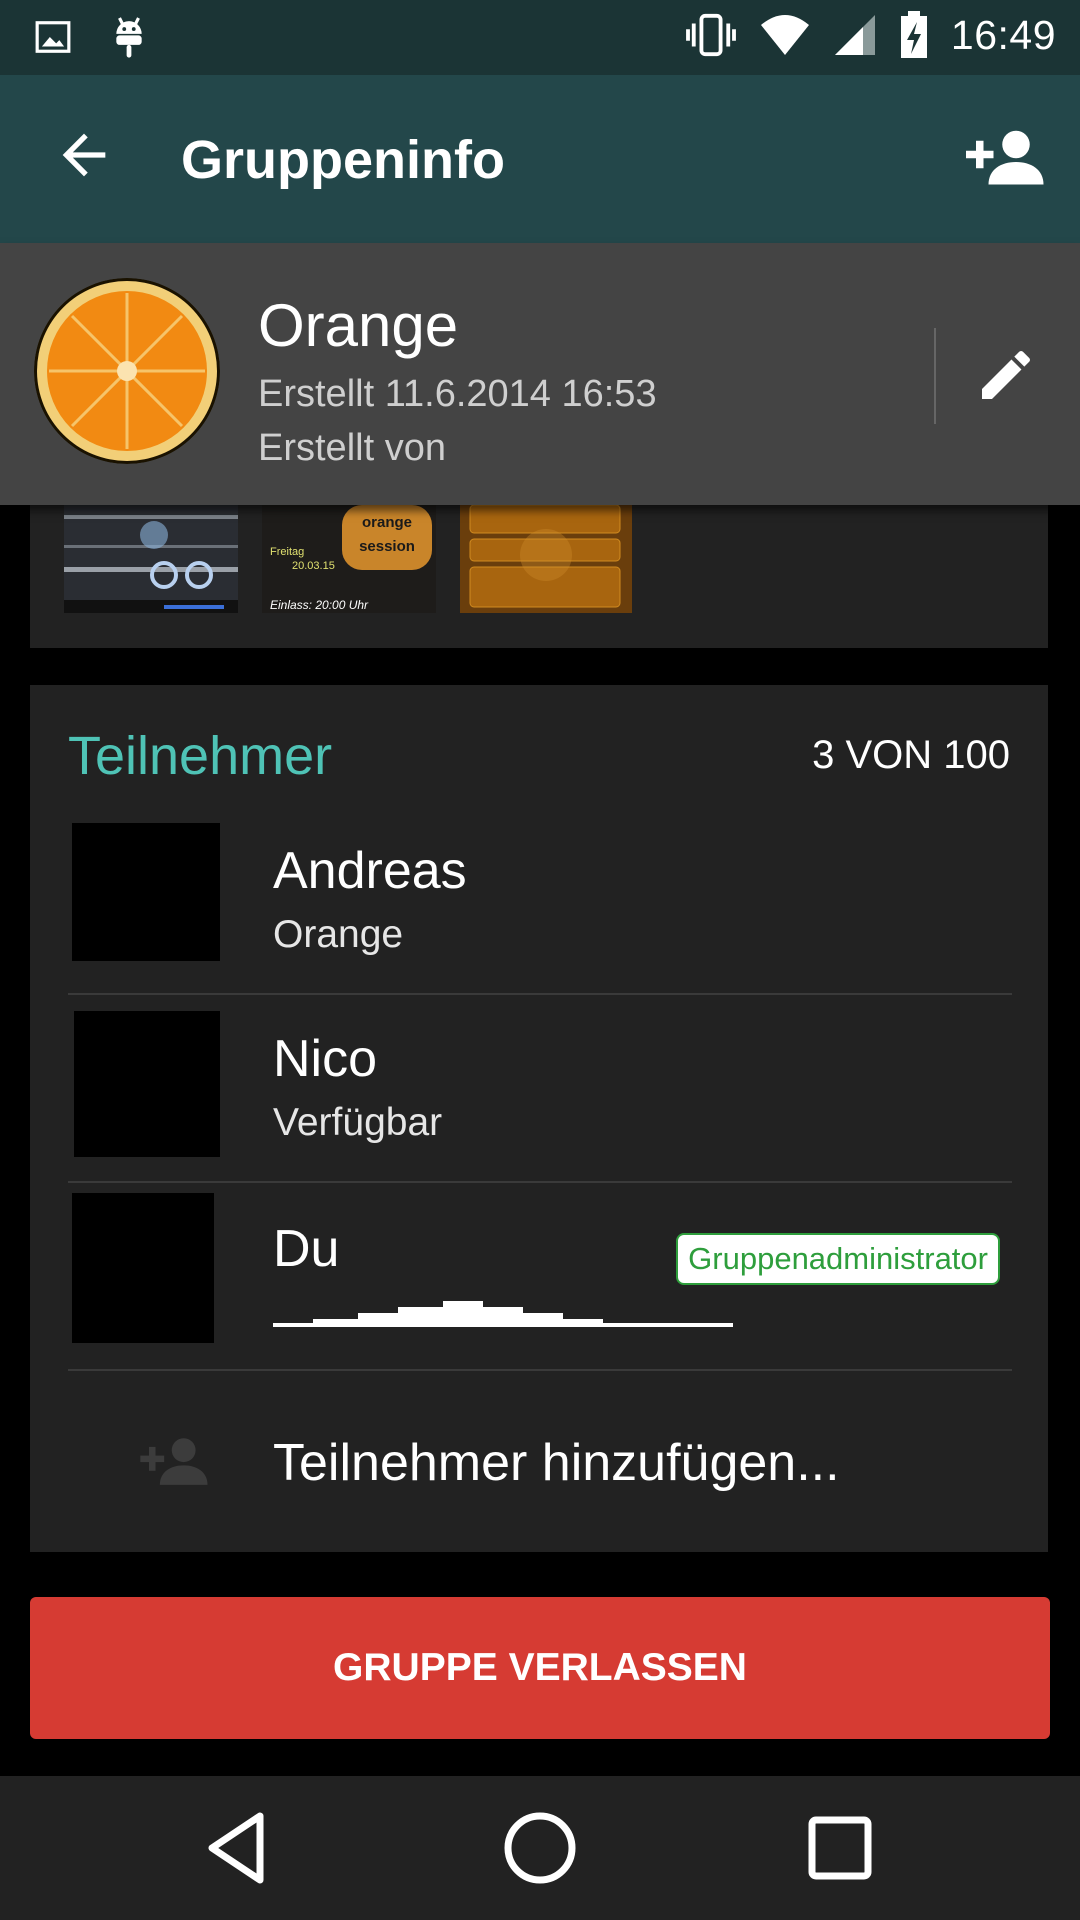 The width and height of the screenshot is (1080, 1920). What do you see at coordinates (370, 871) in the screenshot?
I see `member-name: Andreas` at bounding box center [370, 871].